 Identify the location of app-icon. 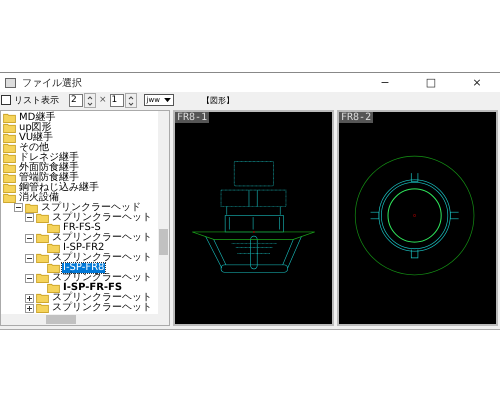
(10, 83).